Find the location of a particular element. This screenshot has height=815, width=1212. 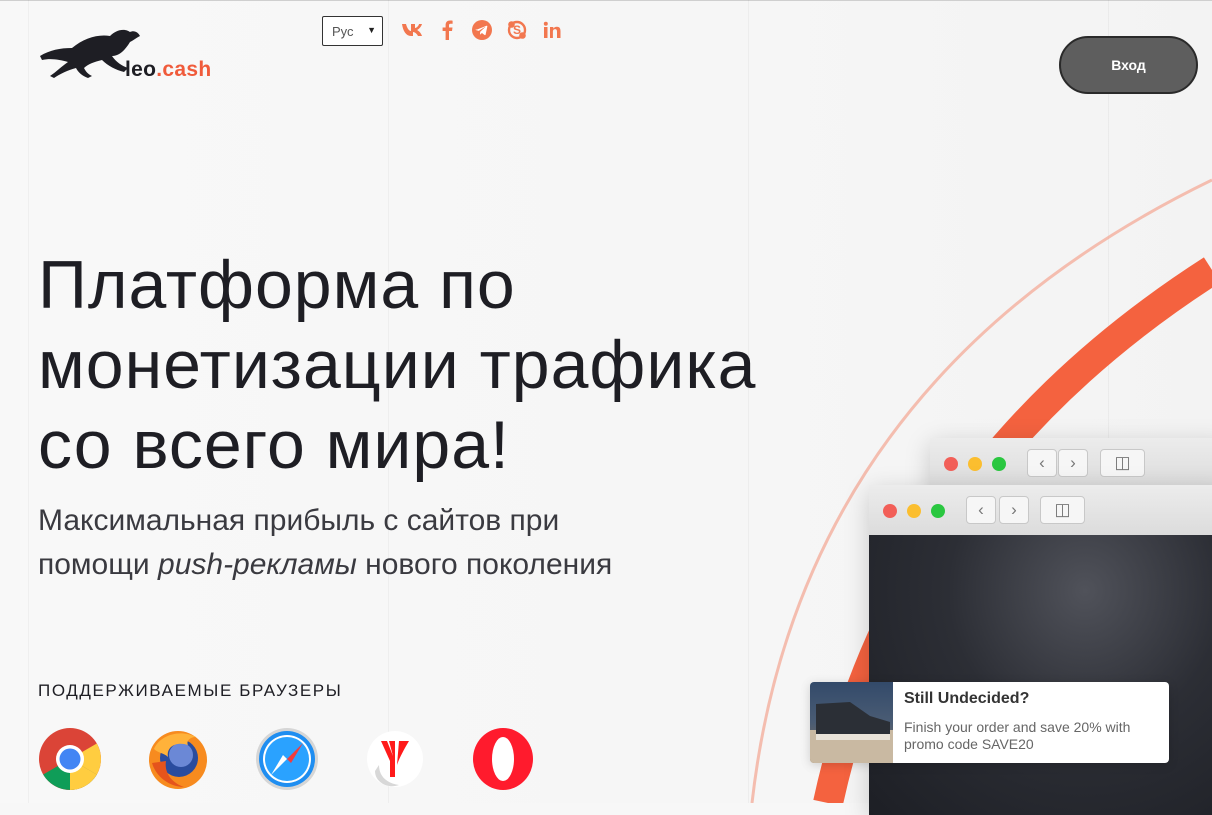

window-content is located at coordinates (1040, 675).